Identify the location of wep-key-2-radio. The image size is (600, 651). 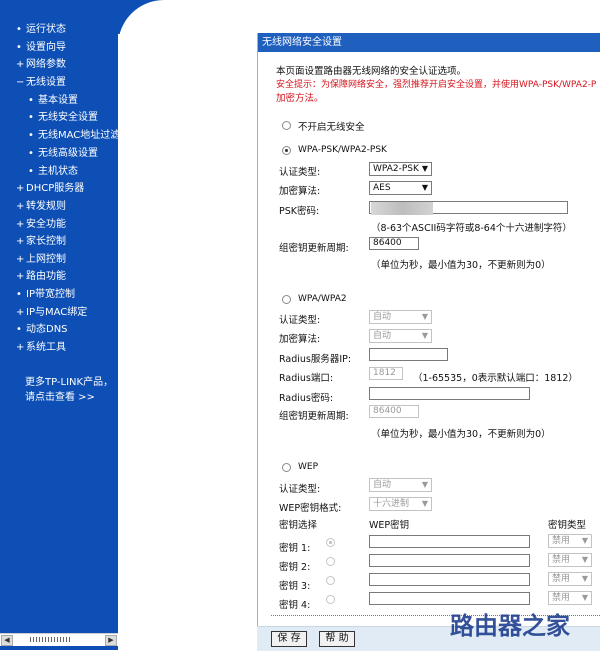
(330, 561).